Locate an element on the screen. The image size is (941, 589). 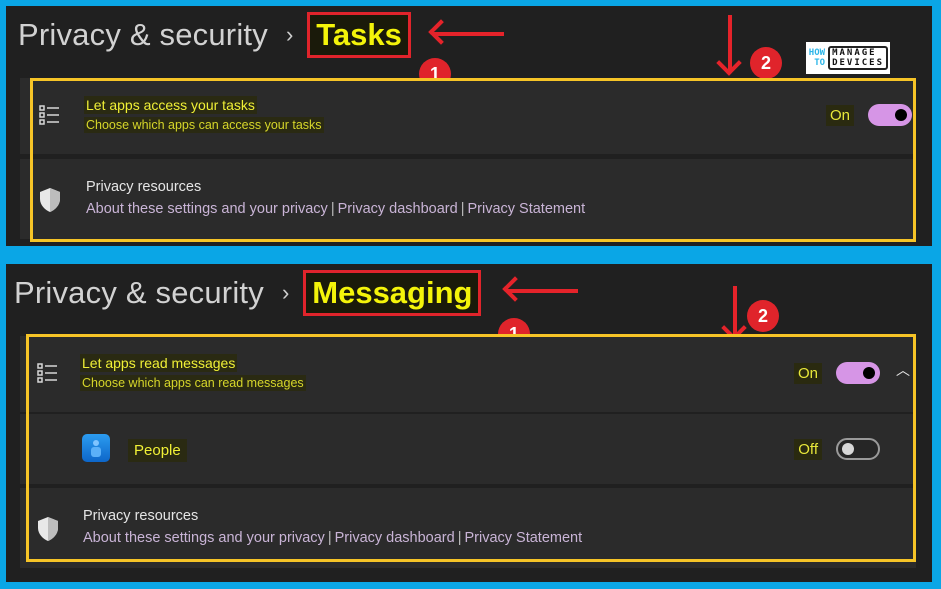
logo-manage-devices: MANAGE DEVICES is located at coordinates (858, 58).